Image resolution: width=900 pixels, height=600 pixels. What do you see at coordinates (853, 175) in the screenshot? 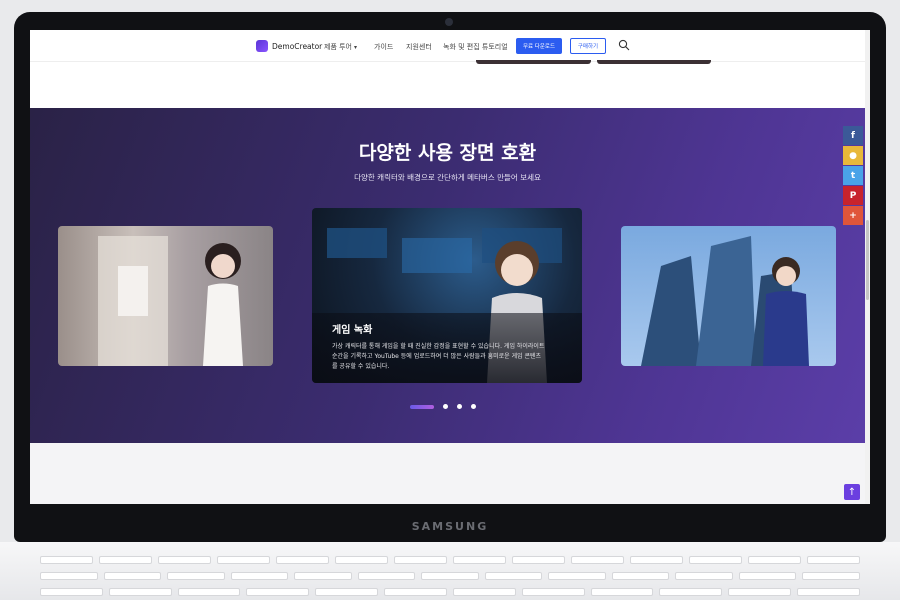
I see `twitter-icon: t` at bounding box center [853, 175].